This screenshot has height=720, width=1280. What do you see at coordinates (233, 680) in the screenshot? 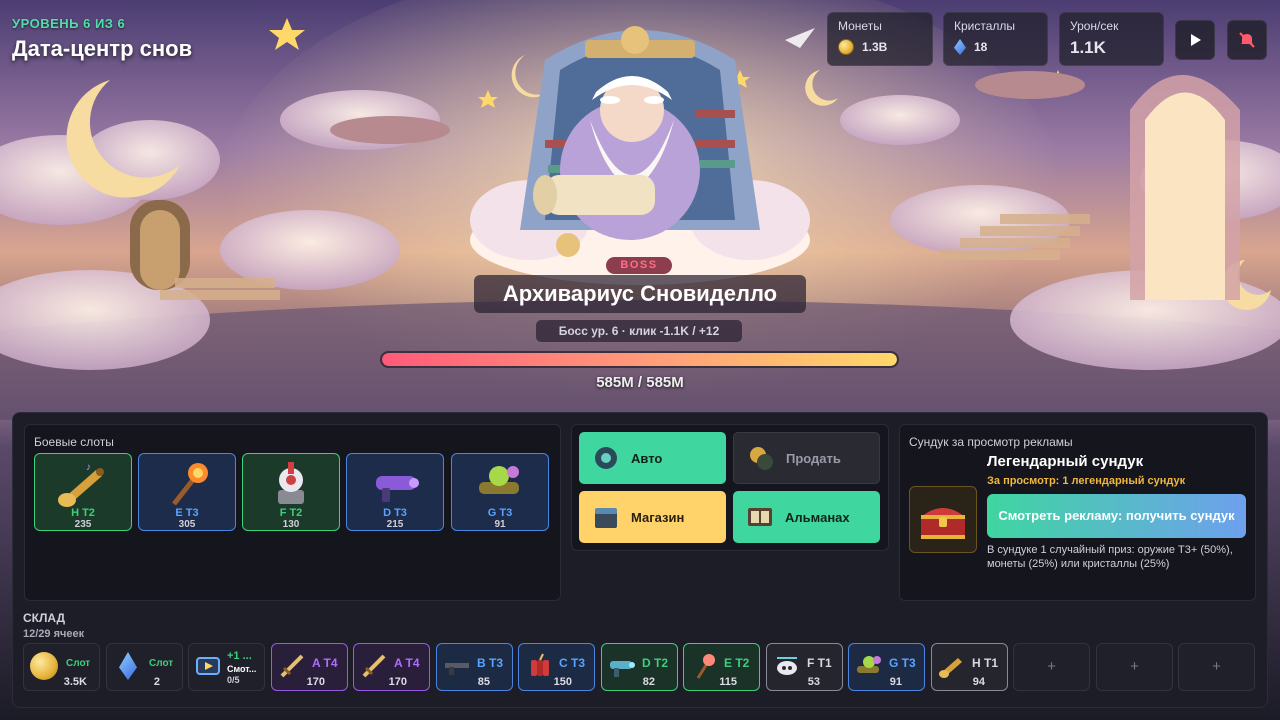
I see `cell-count: 0/5` at bounding box center [233, 680].